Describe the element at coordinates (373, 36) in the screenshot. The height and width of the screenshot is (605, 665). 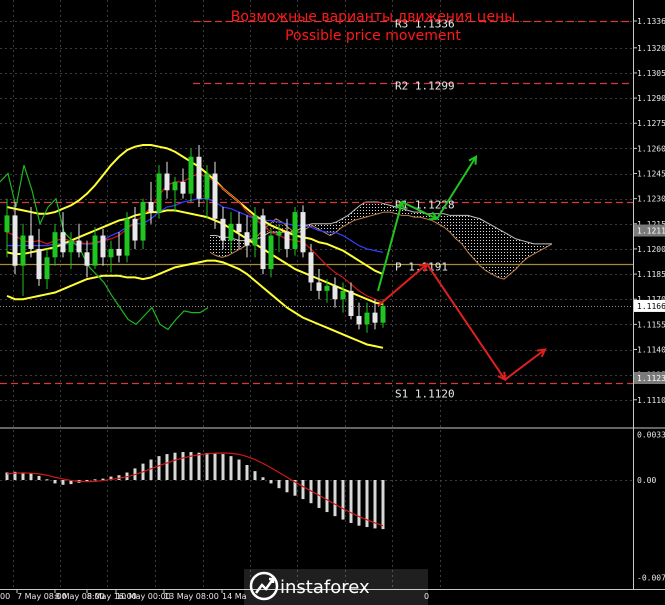
I see `chart-title-en: Possible price movement` at that location.